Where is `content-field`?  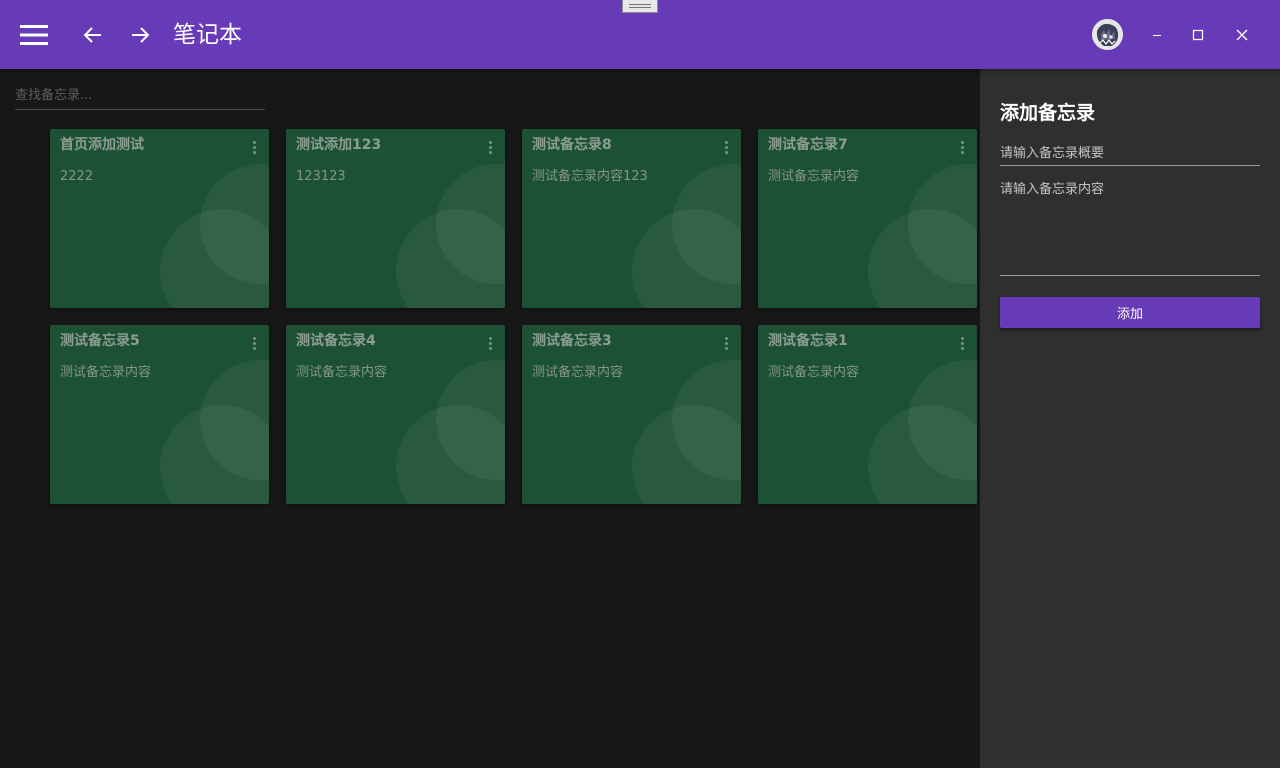 content-field is located at coordinates (1130, 227).